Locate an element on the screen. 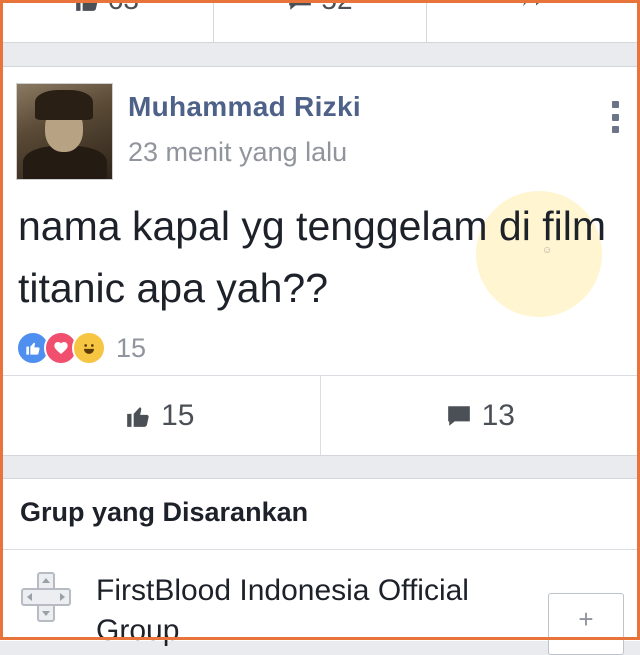  post-action-bar: 15 13 is located at coordinates (320, 415).